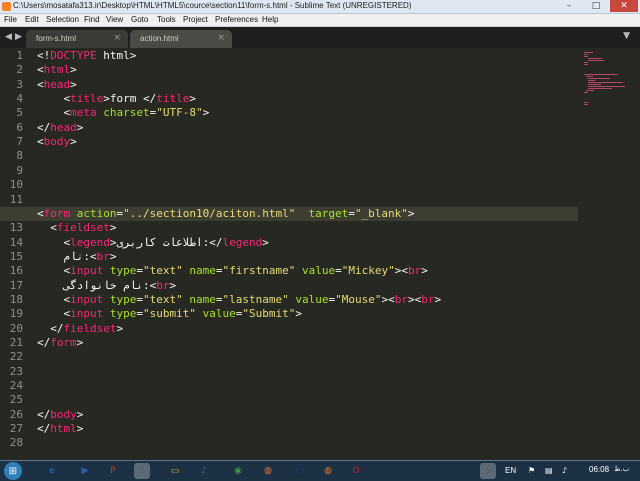 This screenshot has height=481, width=640. I want to click on network-icon: ▤, so click(549, 470).